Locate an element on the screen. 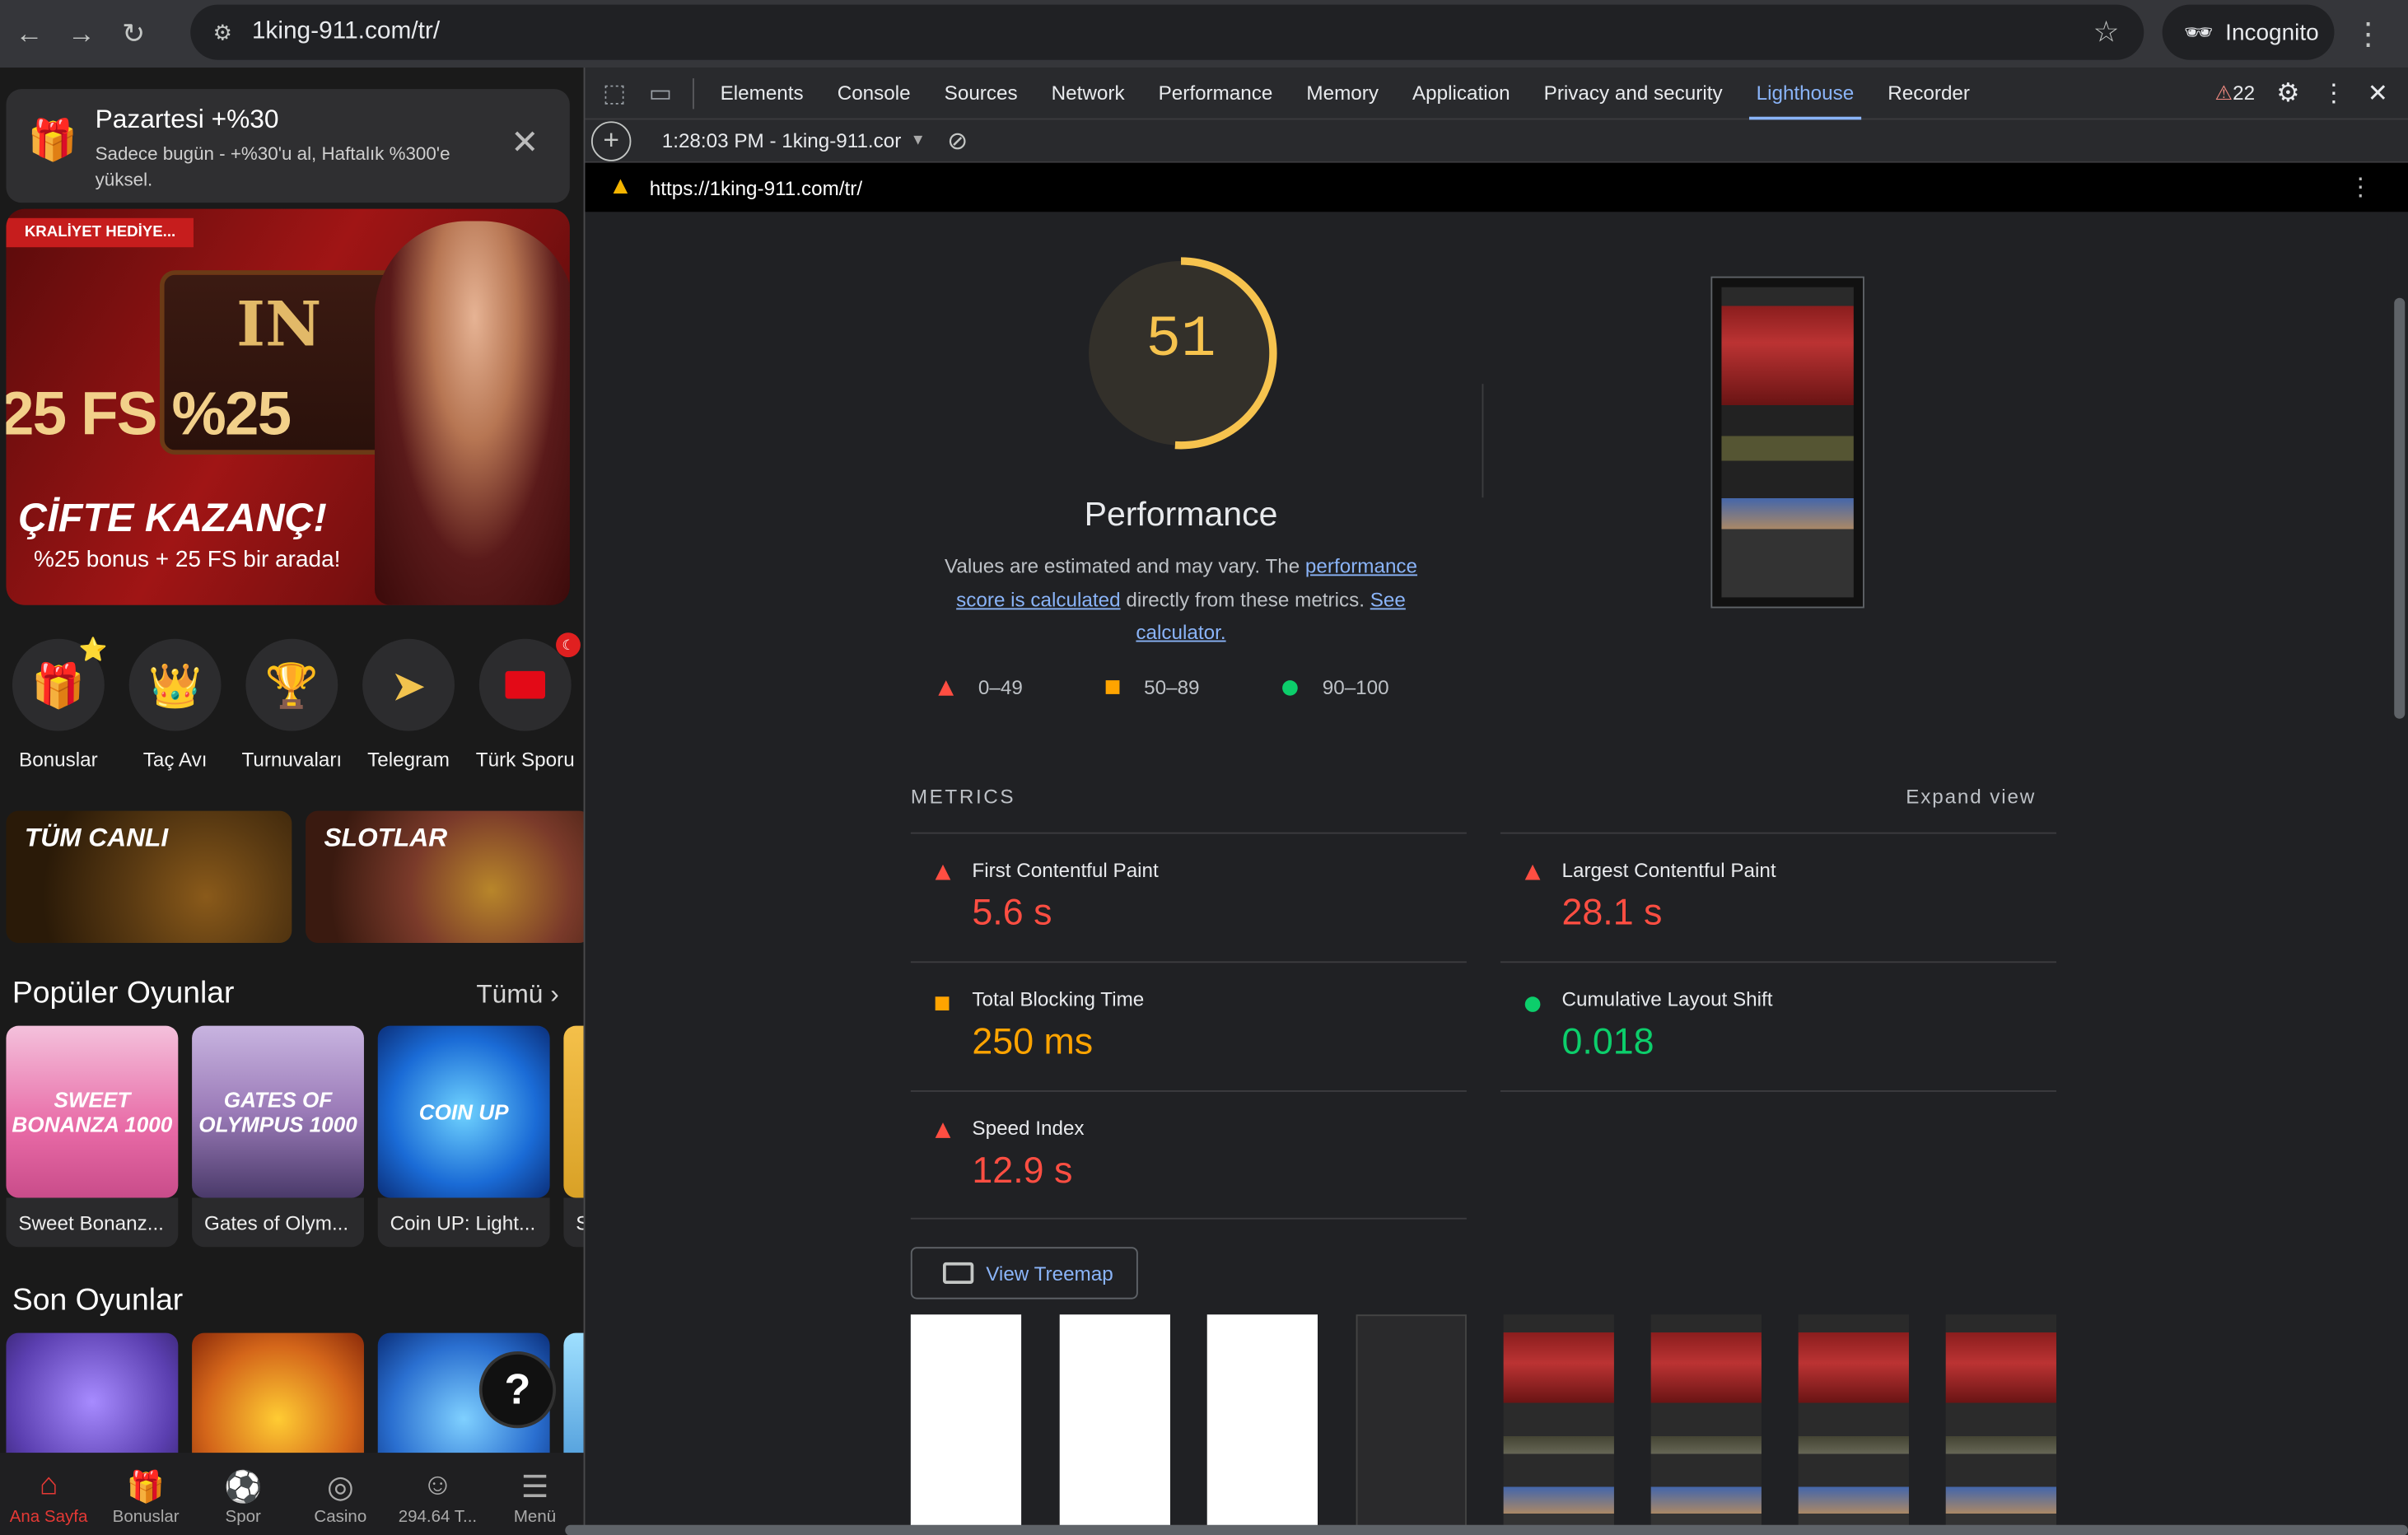 This screenshot has height=1535, width=2408. tile-slots: SLOTLAR is located at coordinates (445, 876).